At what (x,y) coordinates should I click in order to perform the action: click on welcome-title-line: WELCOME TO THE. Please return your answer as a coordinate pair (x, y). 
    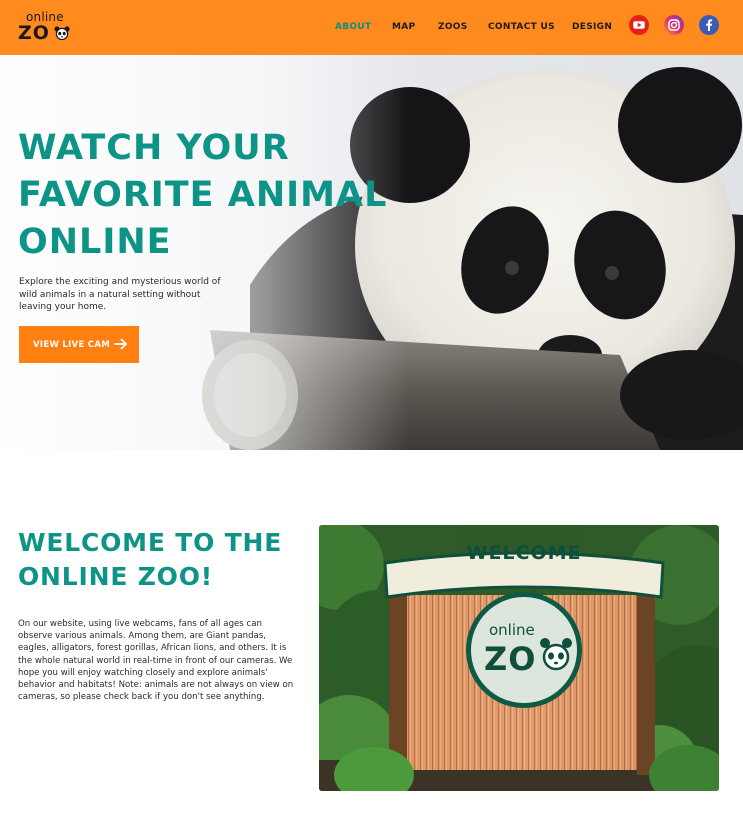
    Looking at the image, I should click on (150, 542).